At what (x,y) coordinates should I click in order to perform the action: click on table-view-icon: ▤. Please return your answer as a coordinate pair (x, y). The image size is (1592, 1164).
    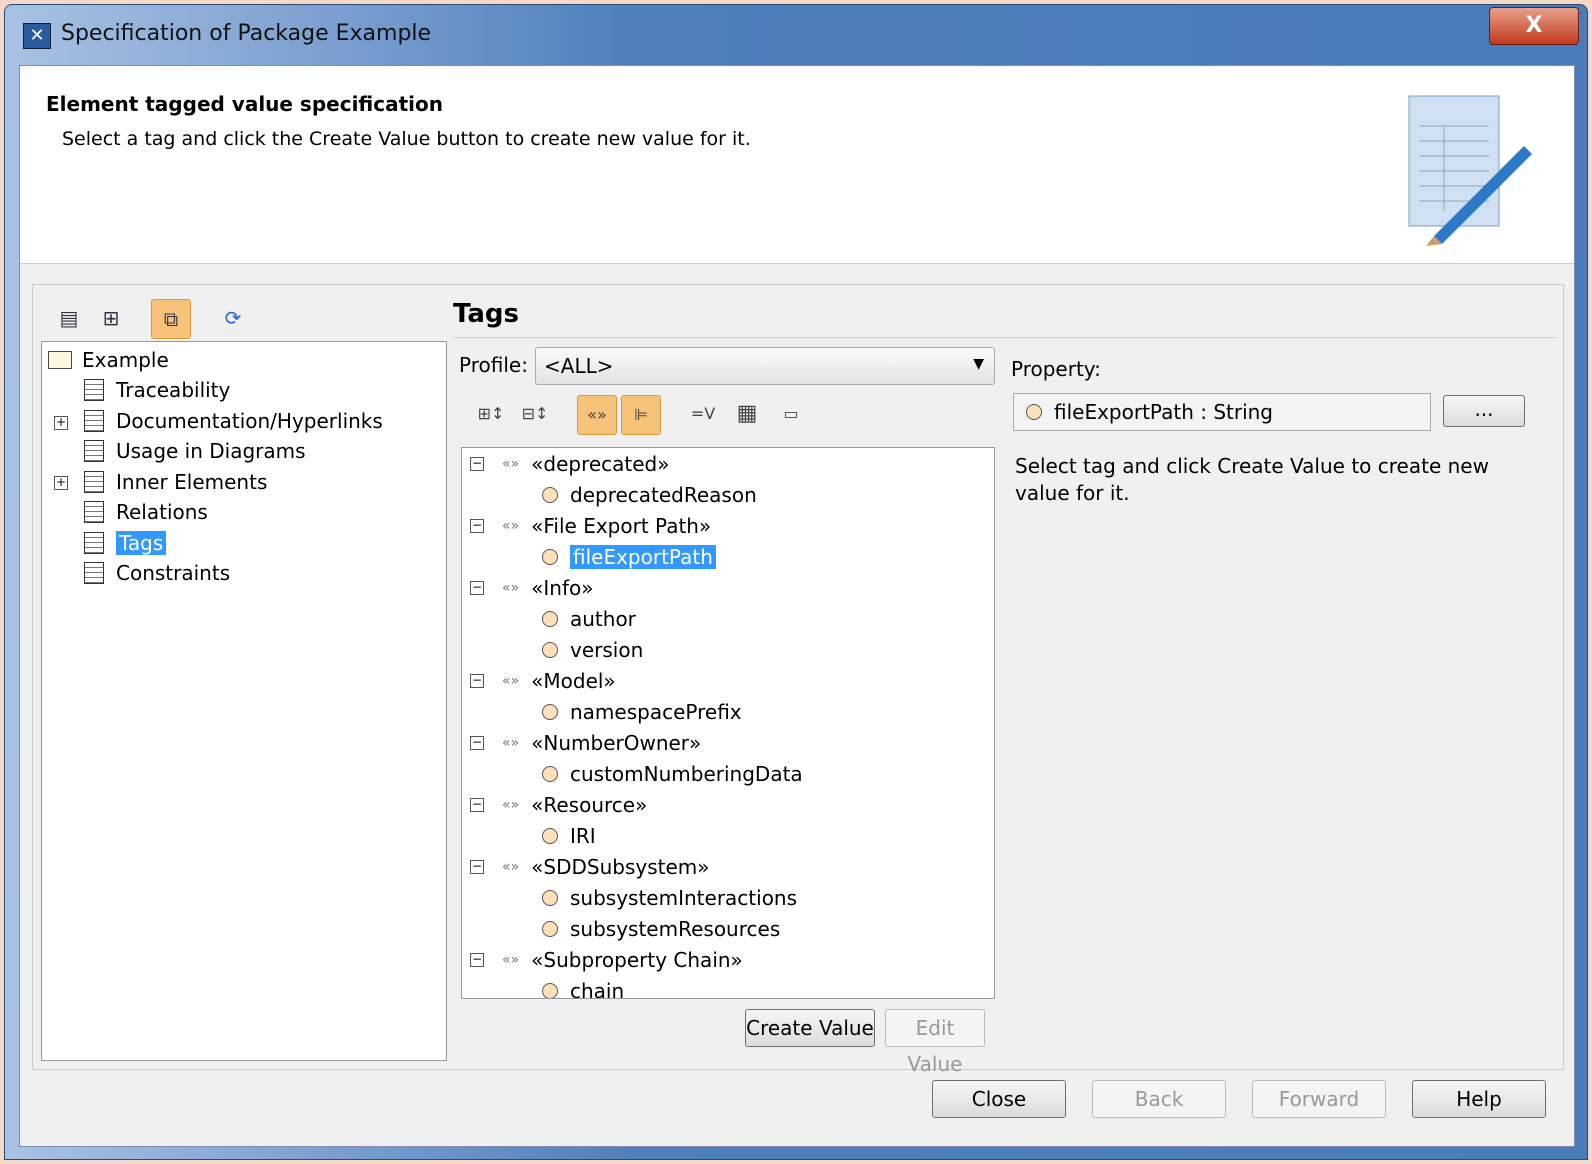
    Looking at the image, I should click on (69, 319).